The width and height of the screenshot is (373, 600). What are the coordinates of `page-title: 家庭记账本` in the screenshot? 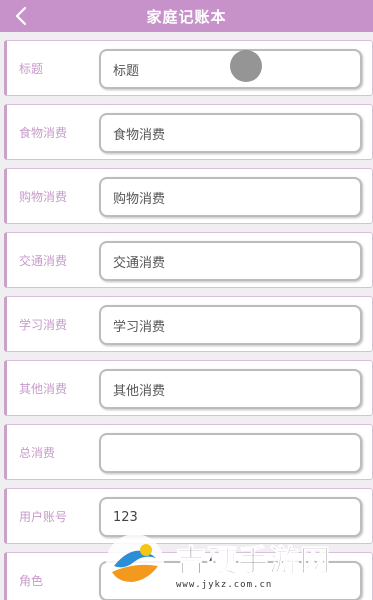 It's located at (186, 16).